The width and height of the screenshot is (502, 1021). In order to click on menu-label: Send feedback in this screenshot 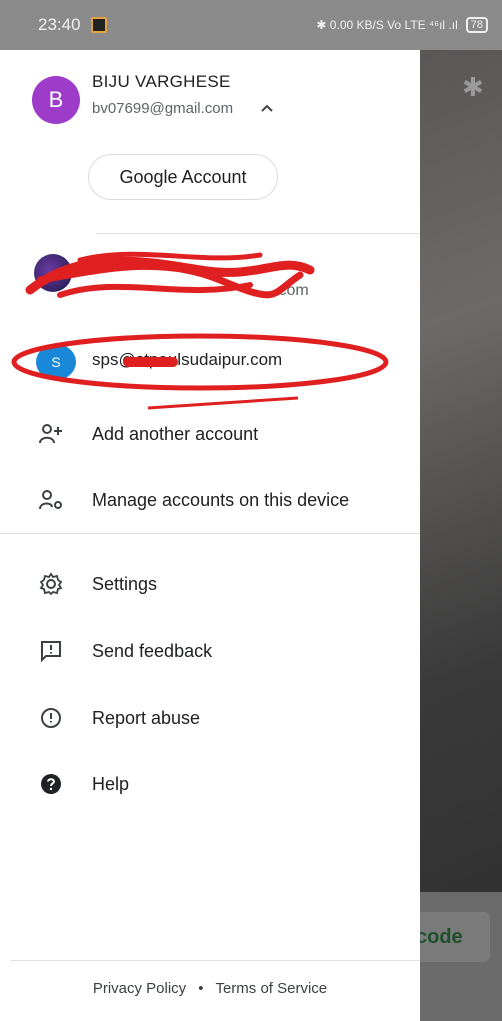, I will do `click(152, 650)`.